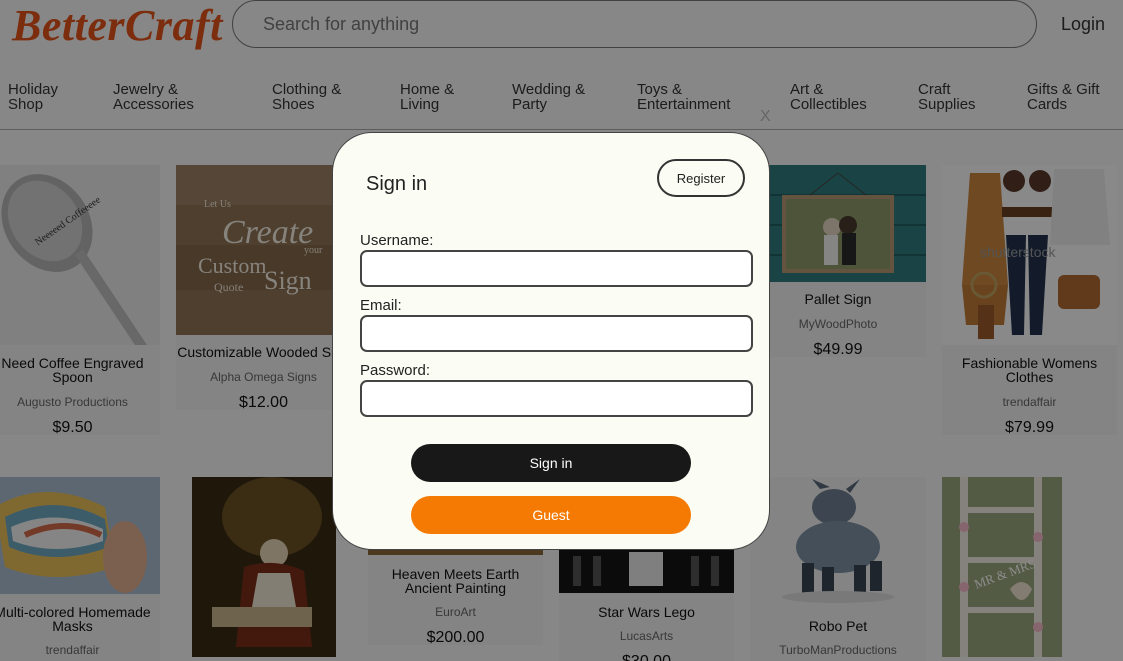  Describe the element at coordinates (551, 515) in the screenshot. I see `guest-button: Guest` at that location.